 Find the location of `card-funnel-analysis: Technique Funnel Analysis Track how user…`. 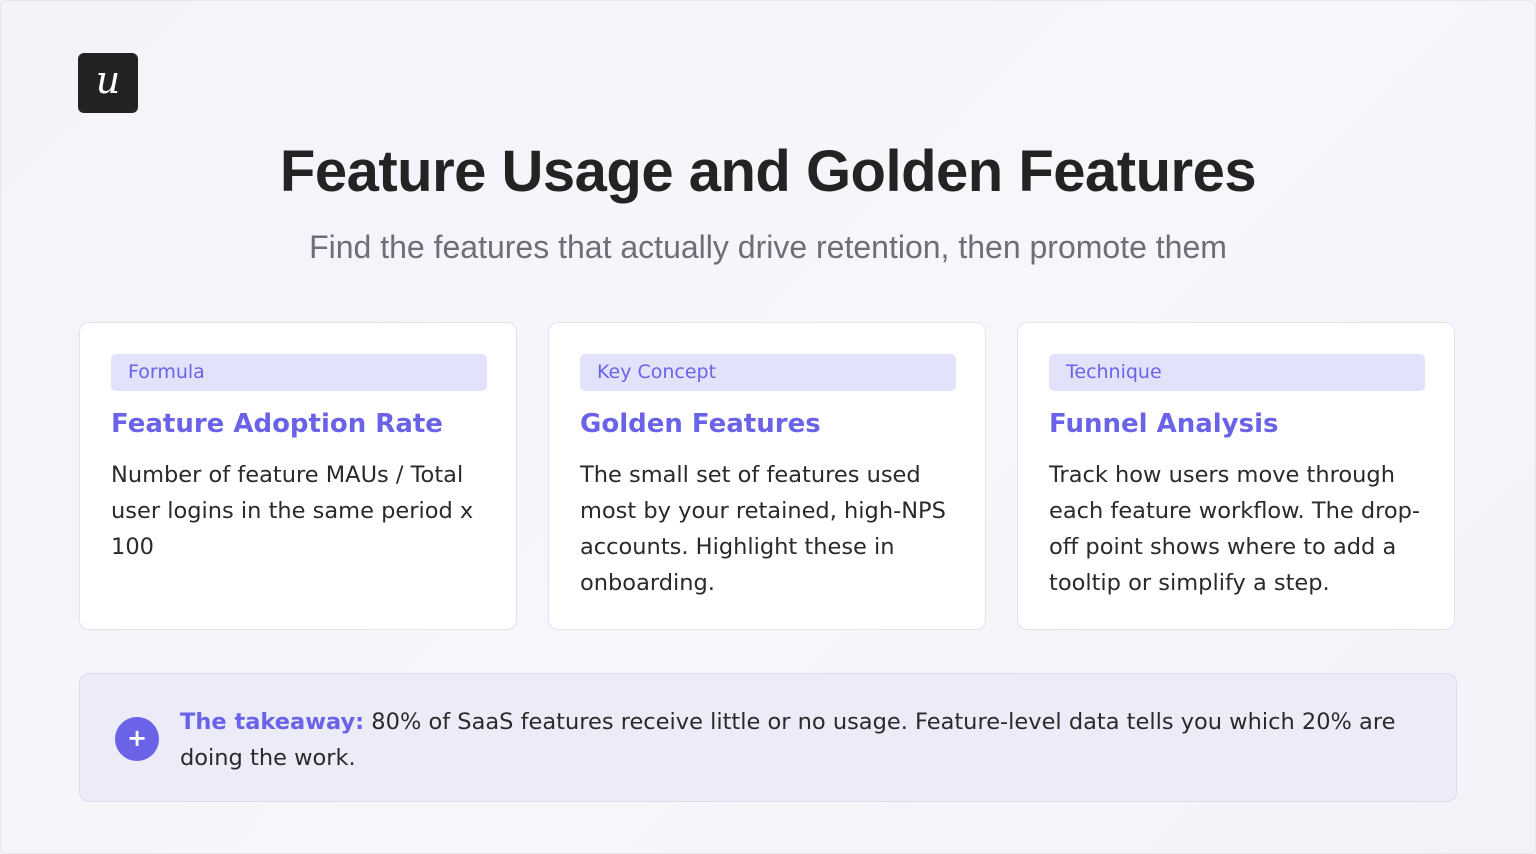

card-funnel-analysis: Technique Funnel Analysis Track how user… is located at coordinates (1236, 476).